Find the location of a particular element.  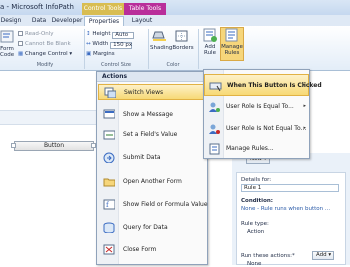

height-icon: ↕ is located at coordinates (88, 34).